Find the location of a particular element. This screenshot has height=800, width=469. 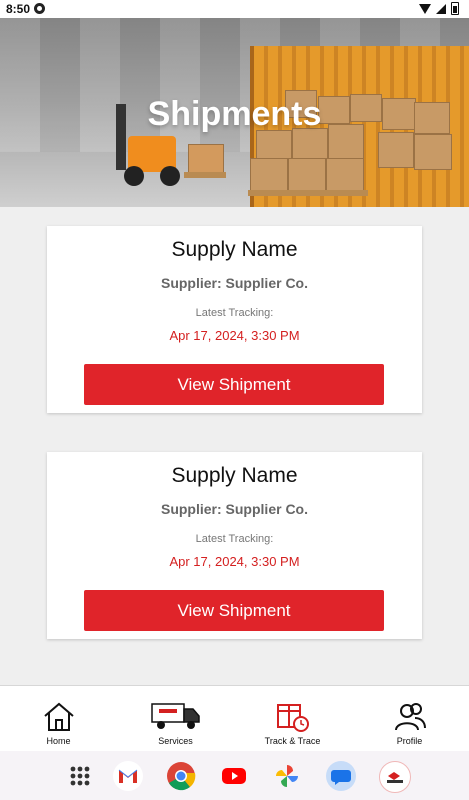

photos-icon is located at coordinates (287, 776).